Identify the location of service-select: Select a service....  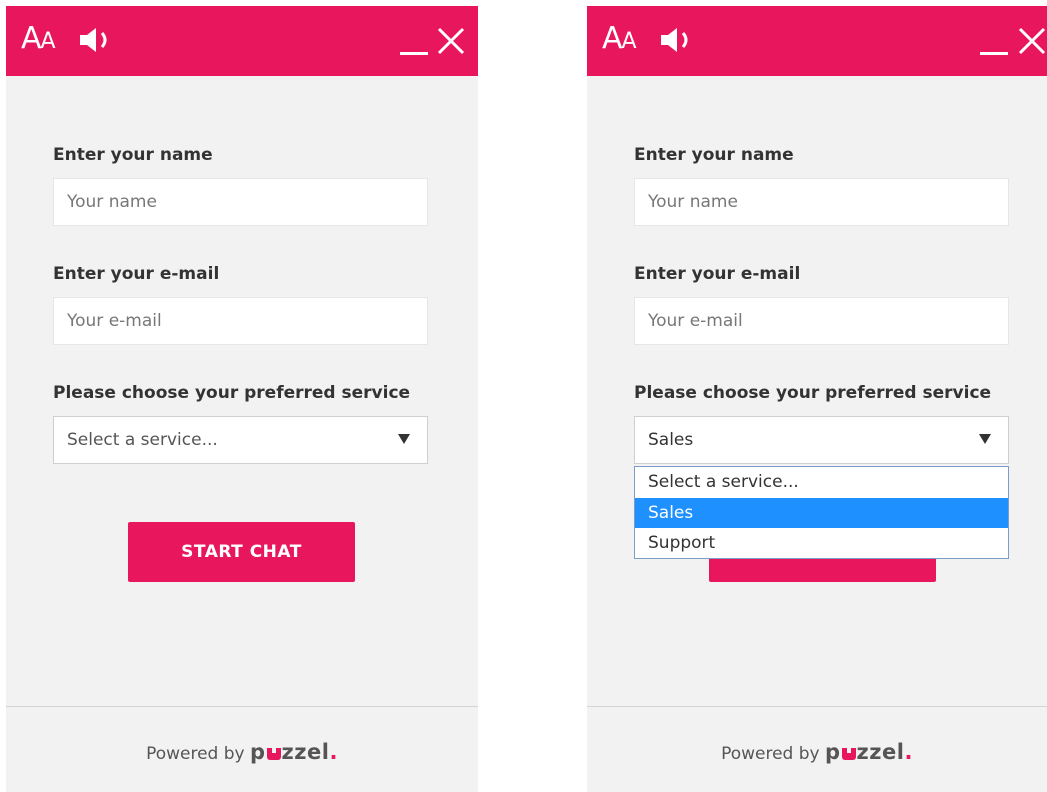
(240, 440).